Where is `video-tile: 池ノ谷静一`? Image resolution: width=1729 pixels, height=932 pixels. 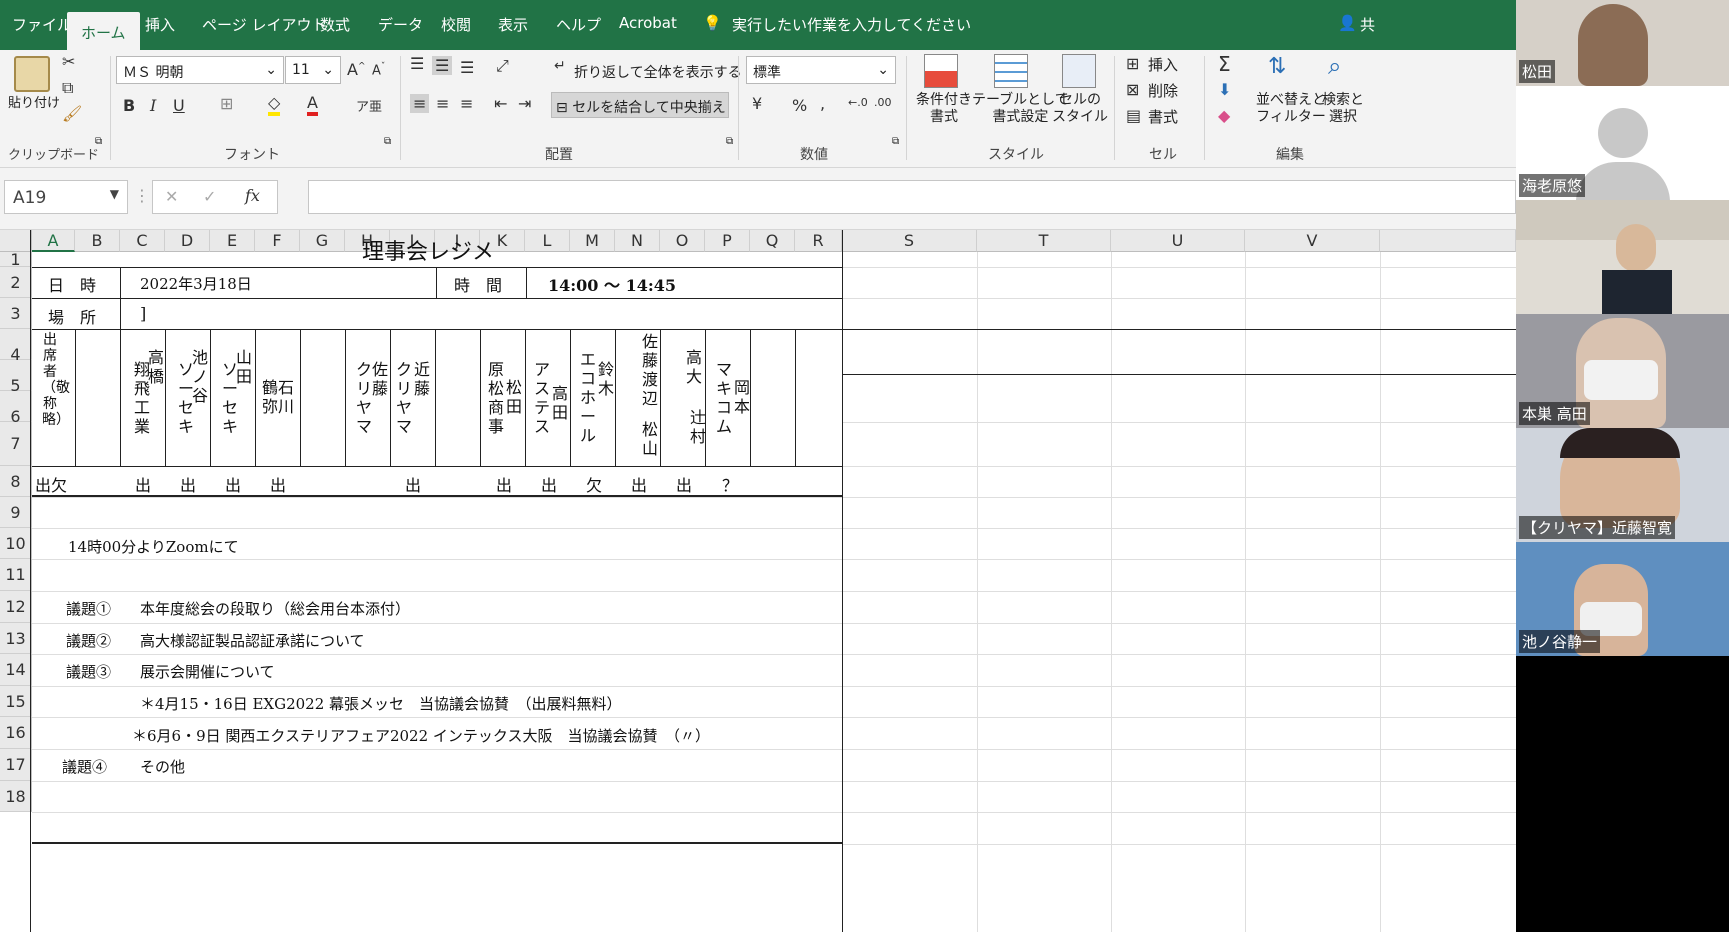
video-tile: 池ノ谷静一 is located at coordinates (1622, 599).